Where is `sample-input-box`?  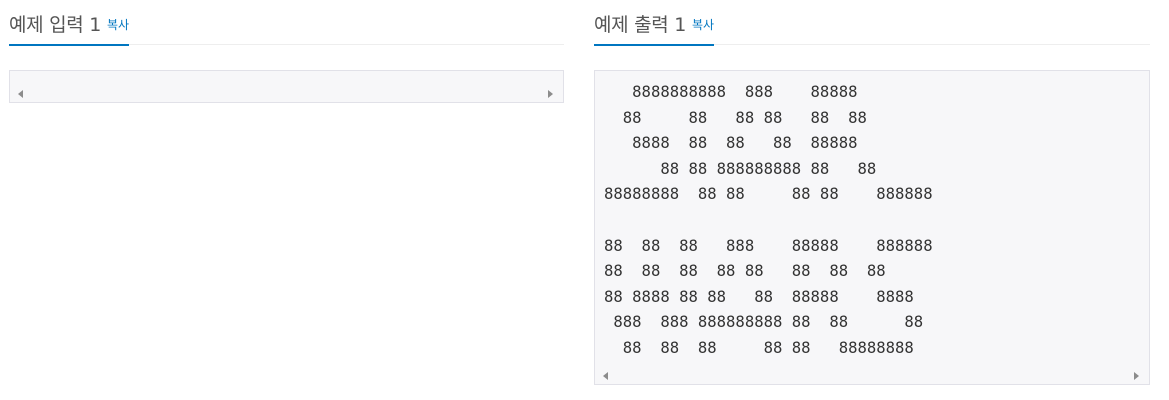
sample-input-box is located at coordinates (286, 86).